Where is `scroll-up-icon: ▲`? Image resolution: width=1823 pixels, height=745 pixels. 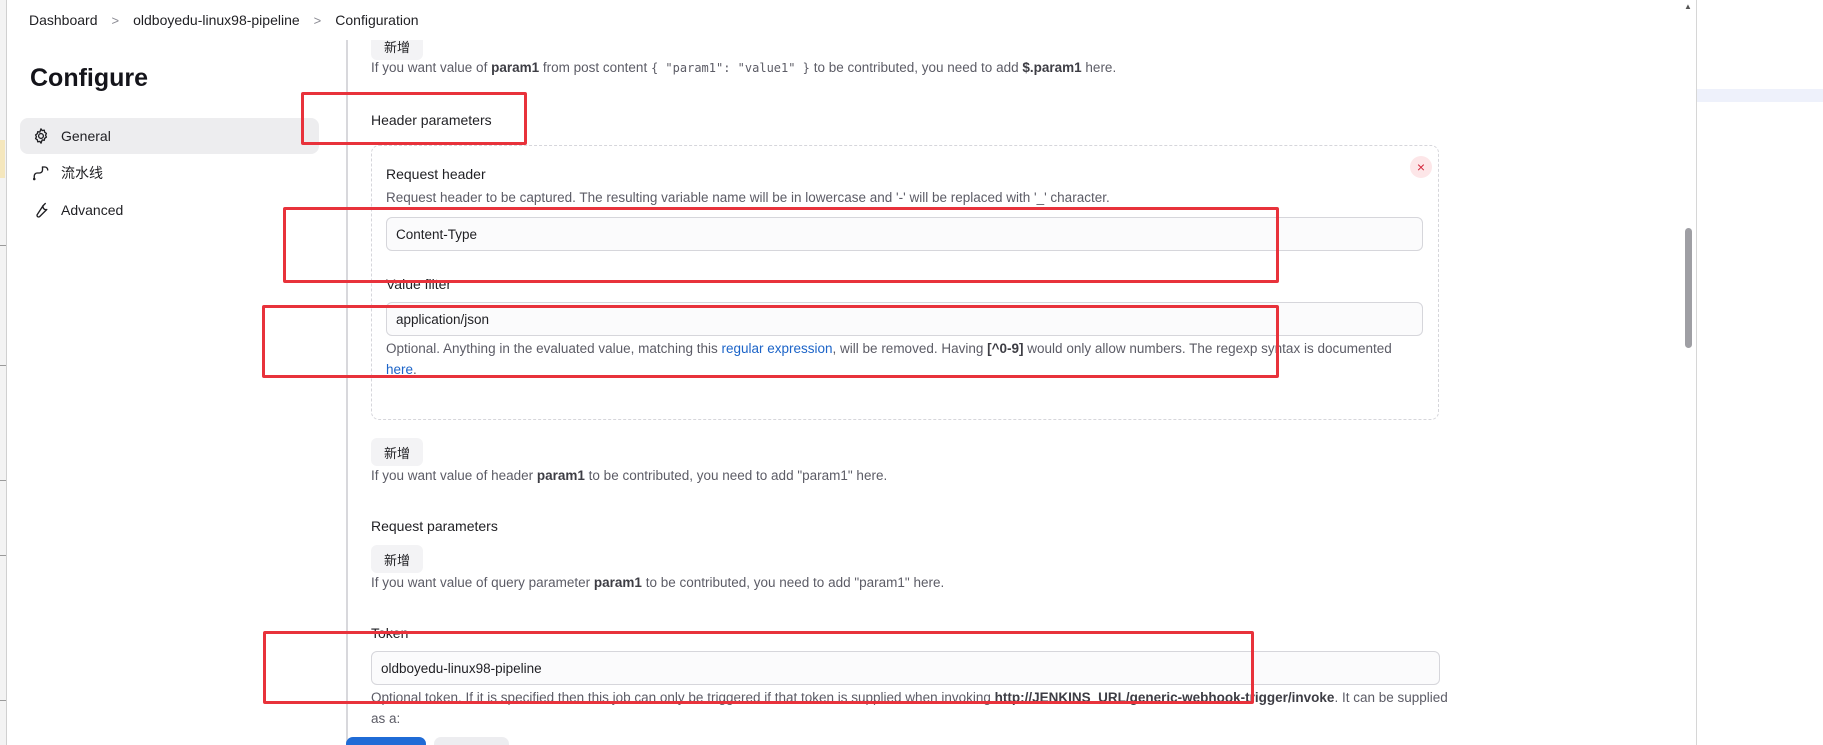
scroll-up-icon: ▲ is located at coordinates (1688, 6).